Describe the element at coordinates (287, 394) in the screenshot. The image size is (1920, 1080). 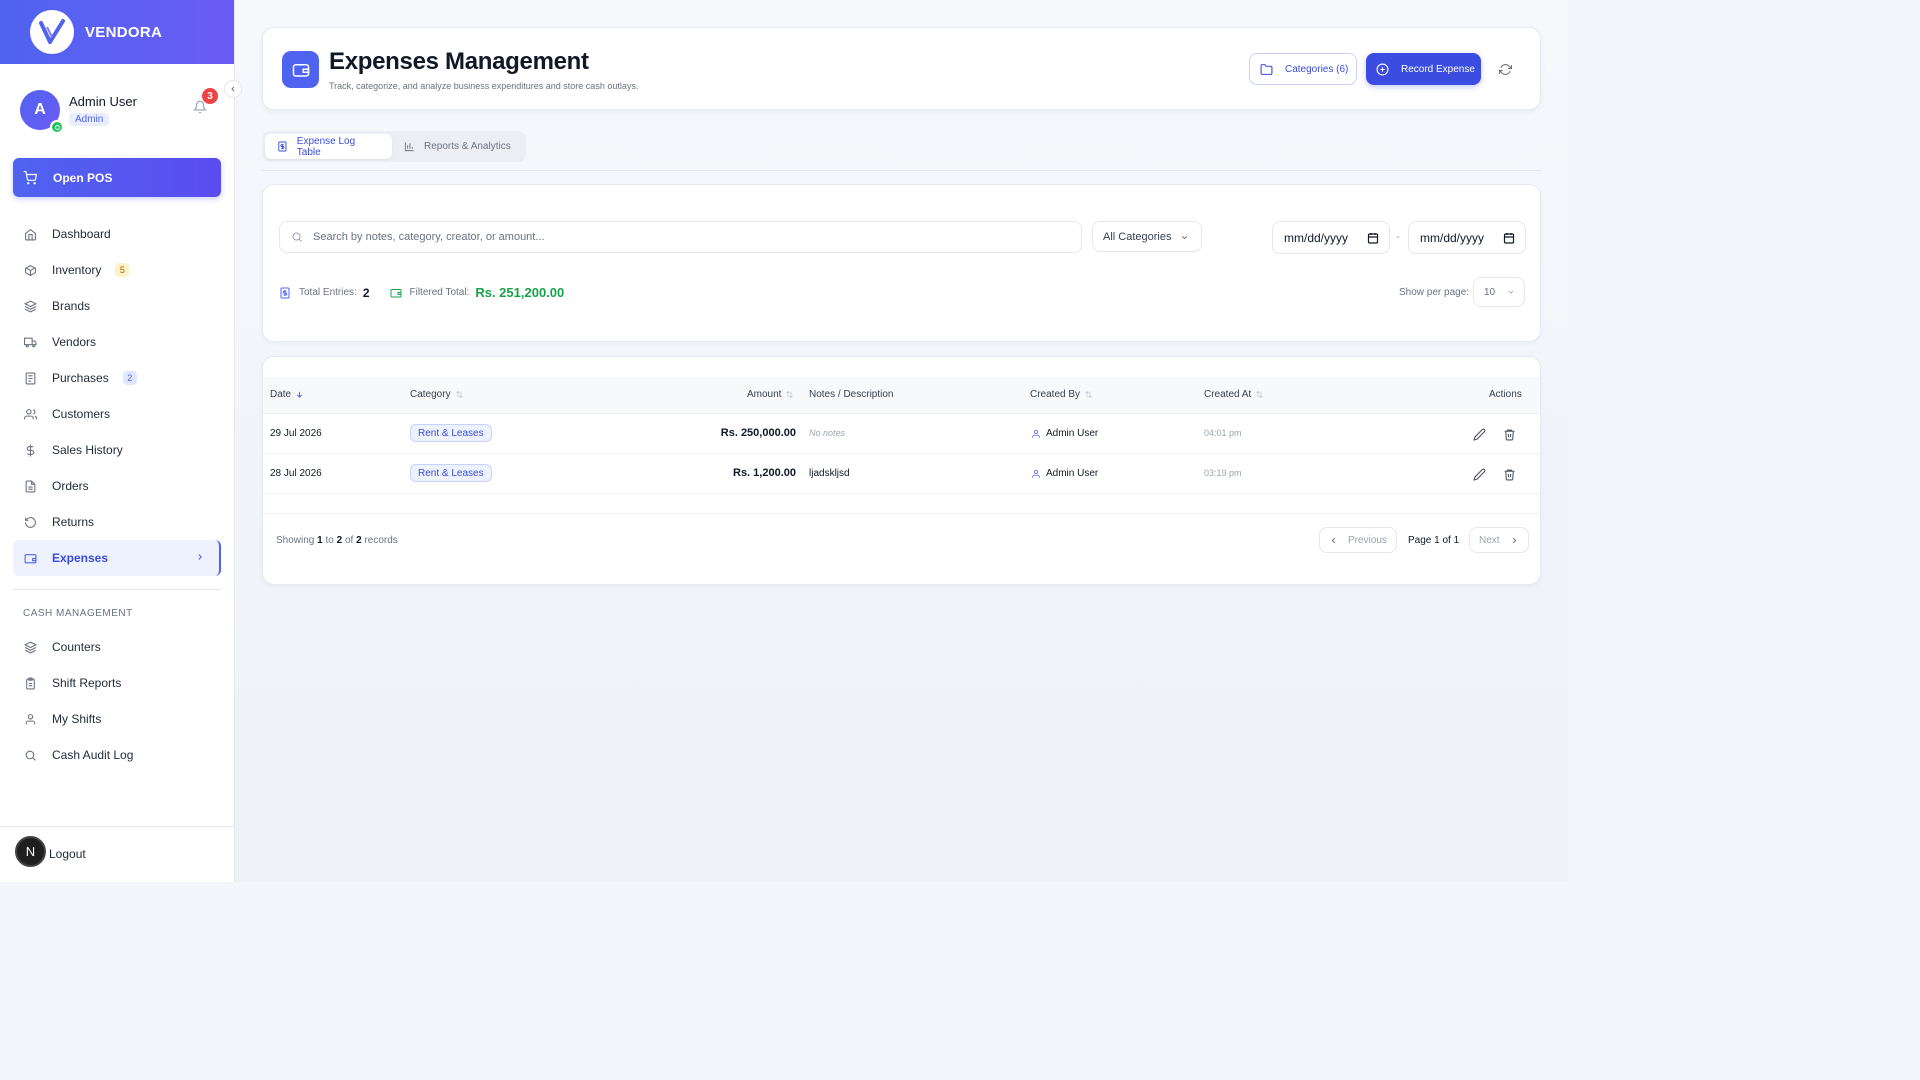
I see `column-header-date: Date` at that location.